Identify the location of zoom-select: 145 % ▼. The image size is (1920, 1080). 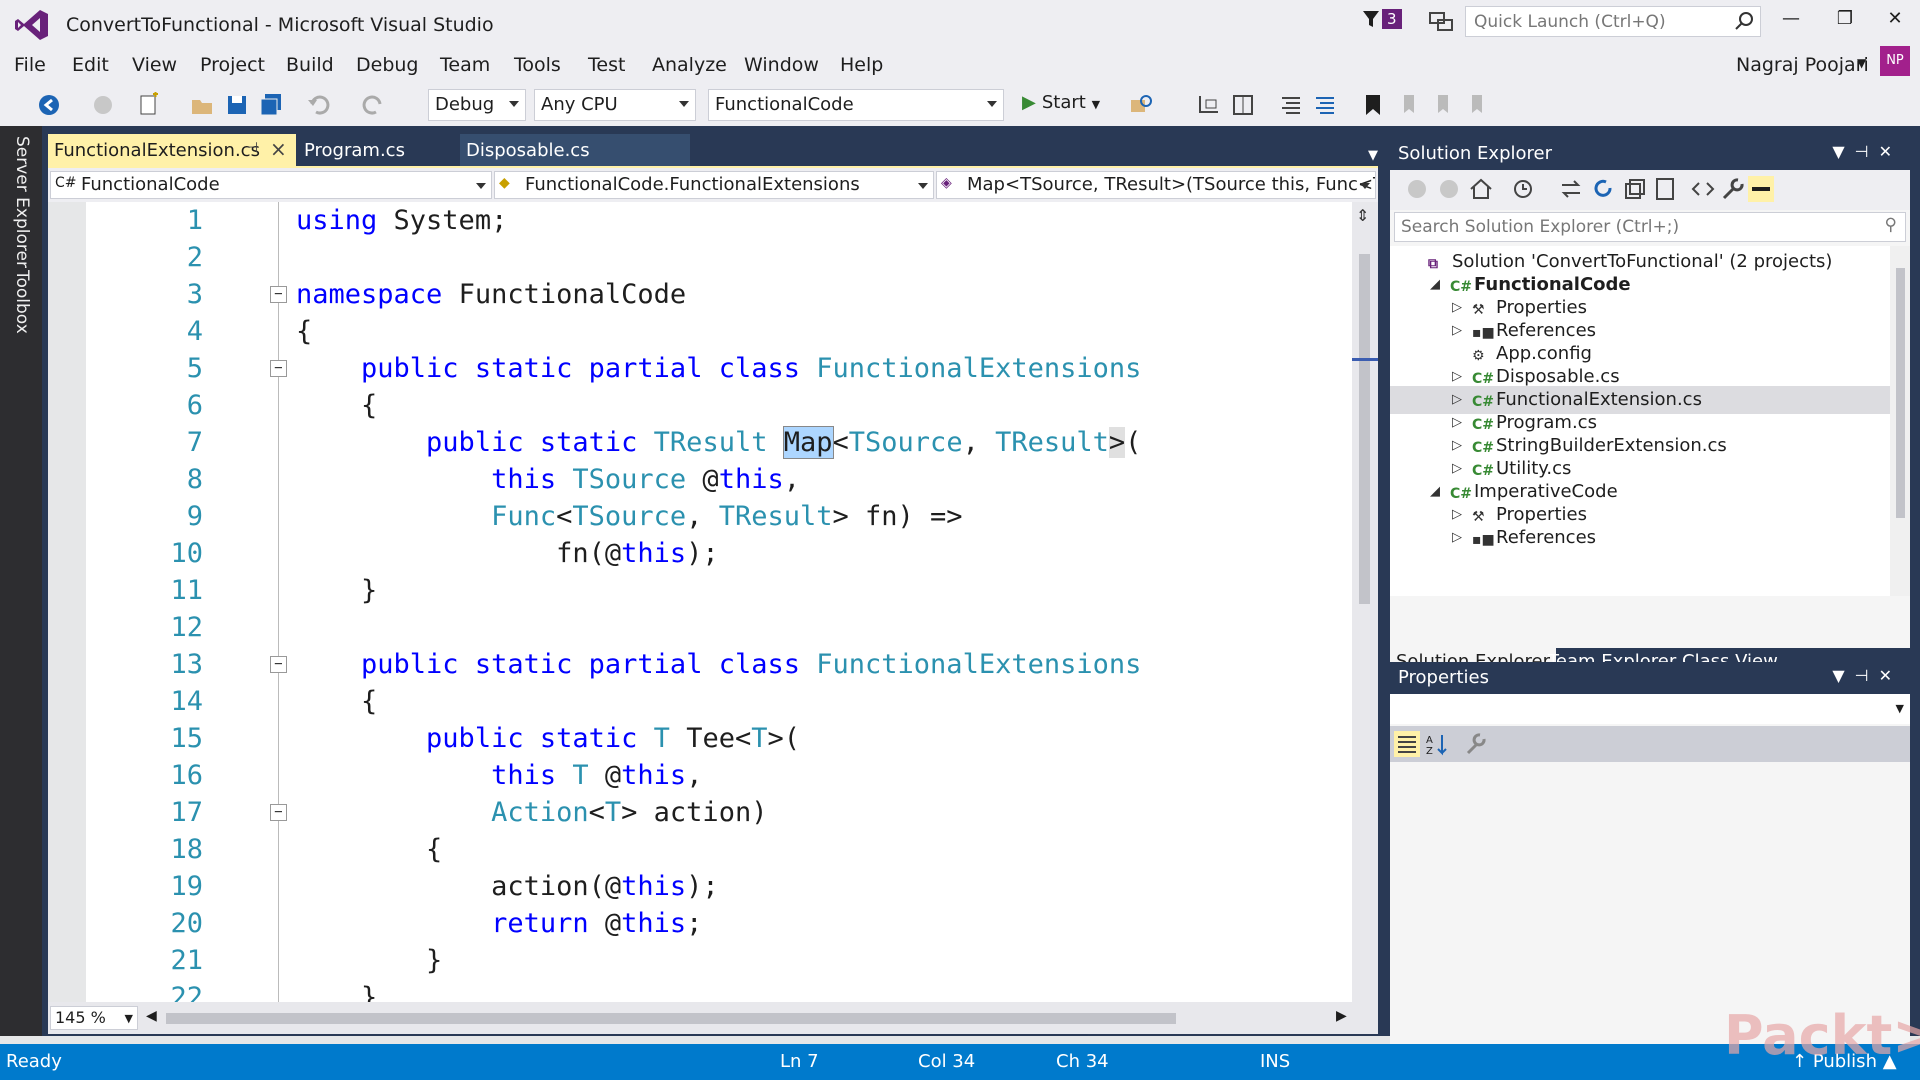
(94, 1018).